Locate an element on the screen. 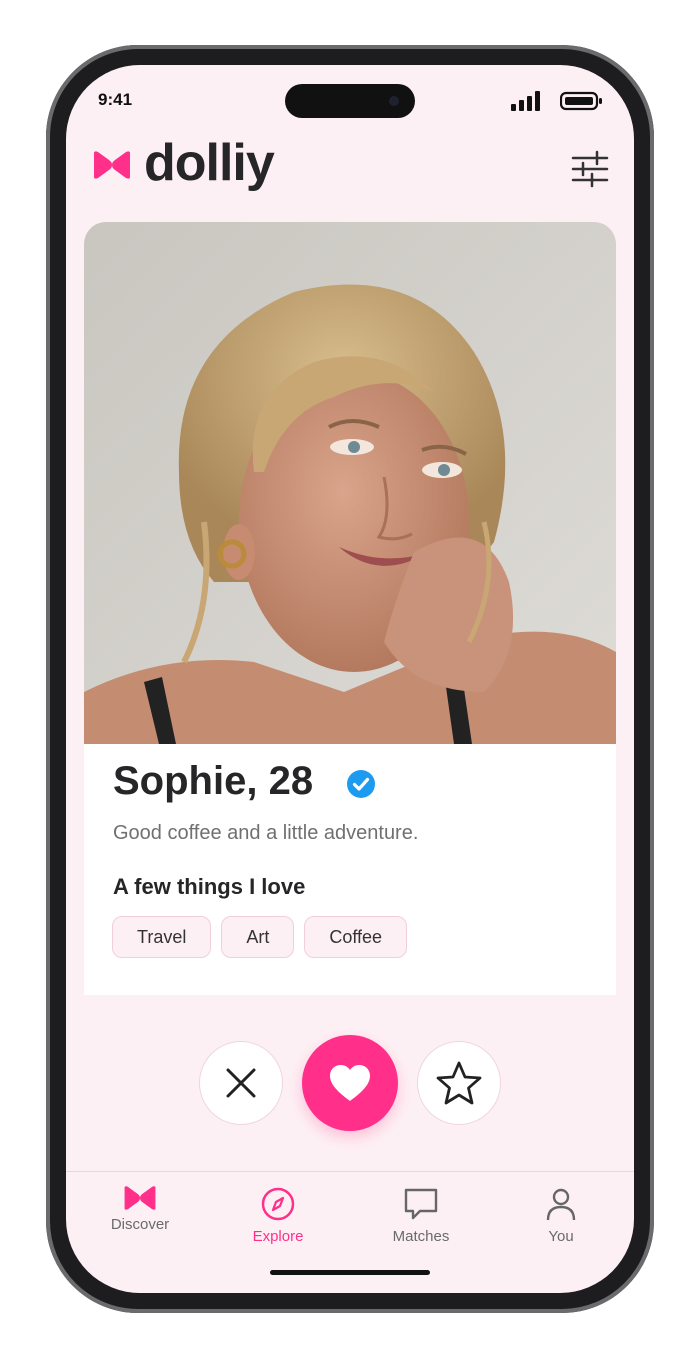  tab-matches: Matches is located at coordinates (421, 1215).